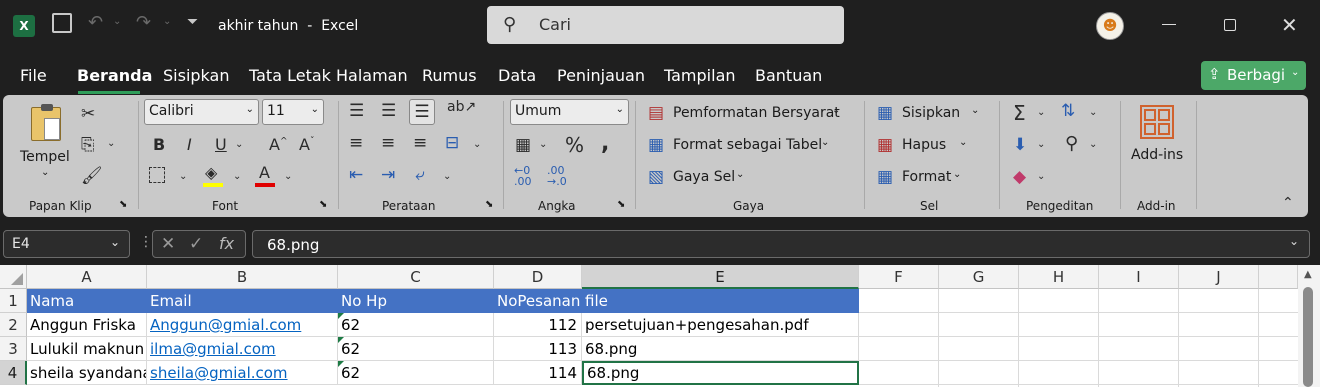 The width and height of the screenshot is (1320, 387). Describe the element at coordinates (926, 177) in the screenshot. I see `format-cells-button: Format` at that location.